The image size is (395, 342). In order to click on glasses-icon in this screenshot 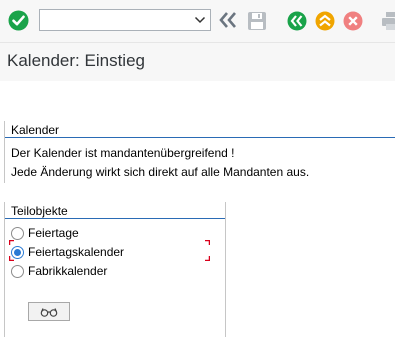, I will do `click(49, 312)`.